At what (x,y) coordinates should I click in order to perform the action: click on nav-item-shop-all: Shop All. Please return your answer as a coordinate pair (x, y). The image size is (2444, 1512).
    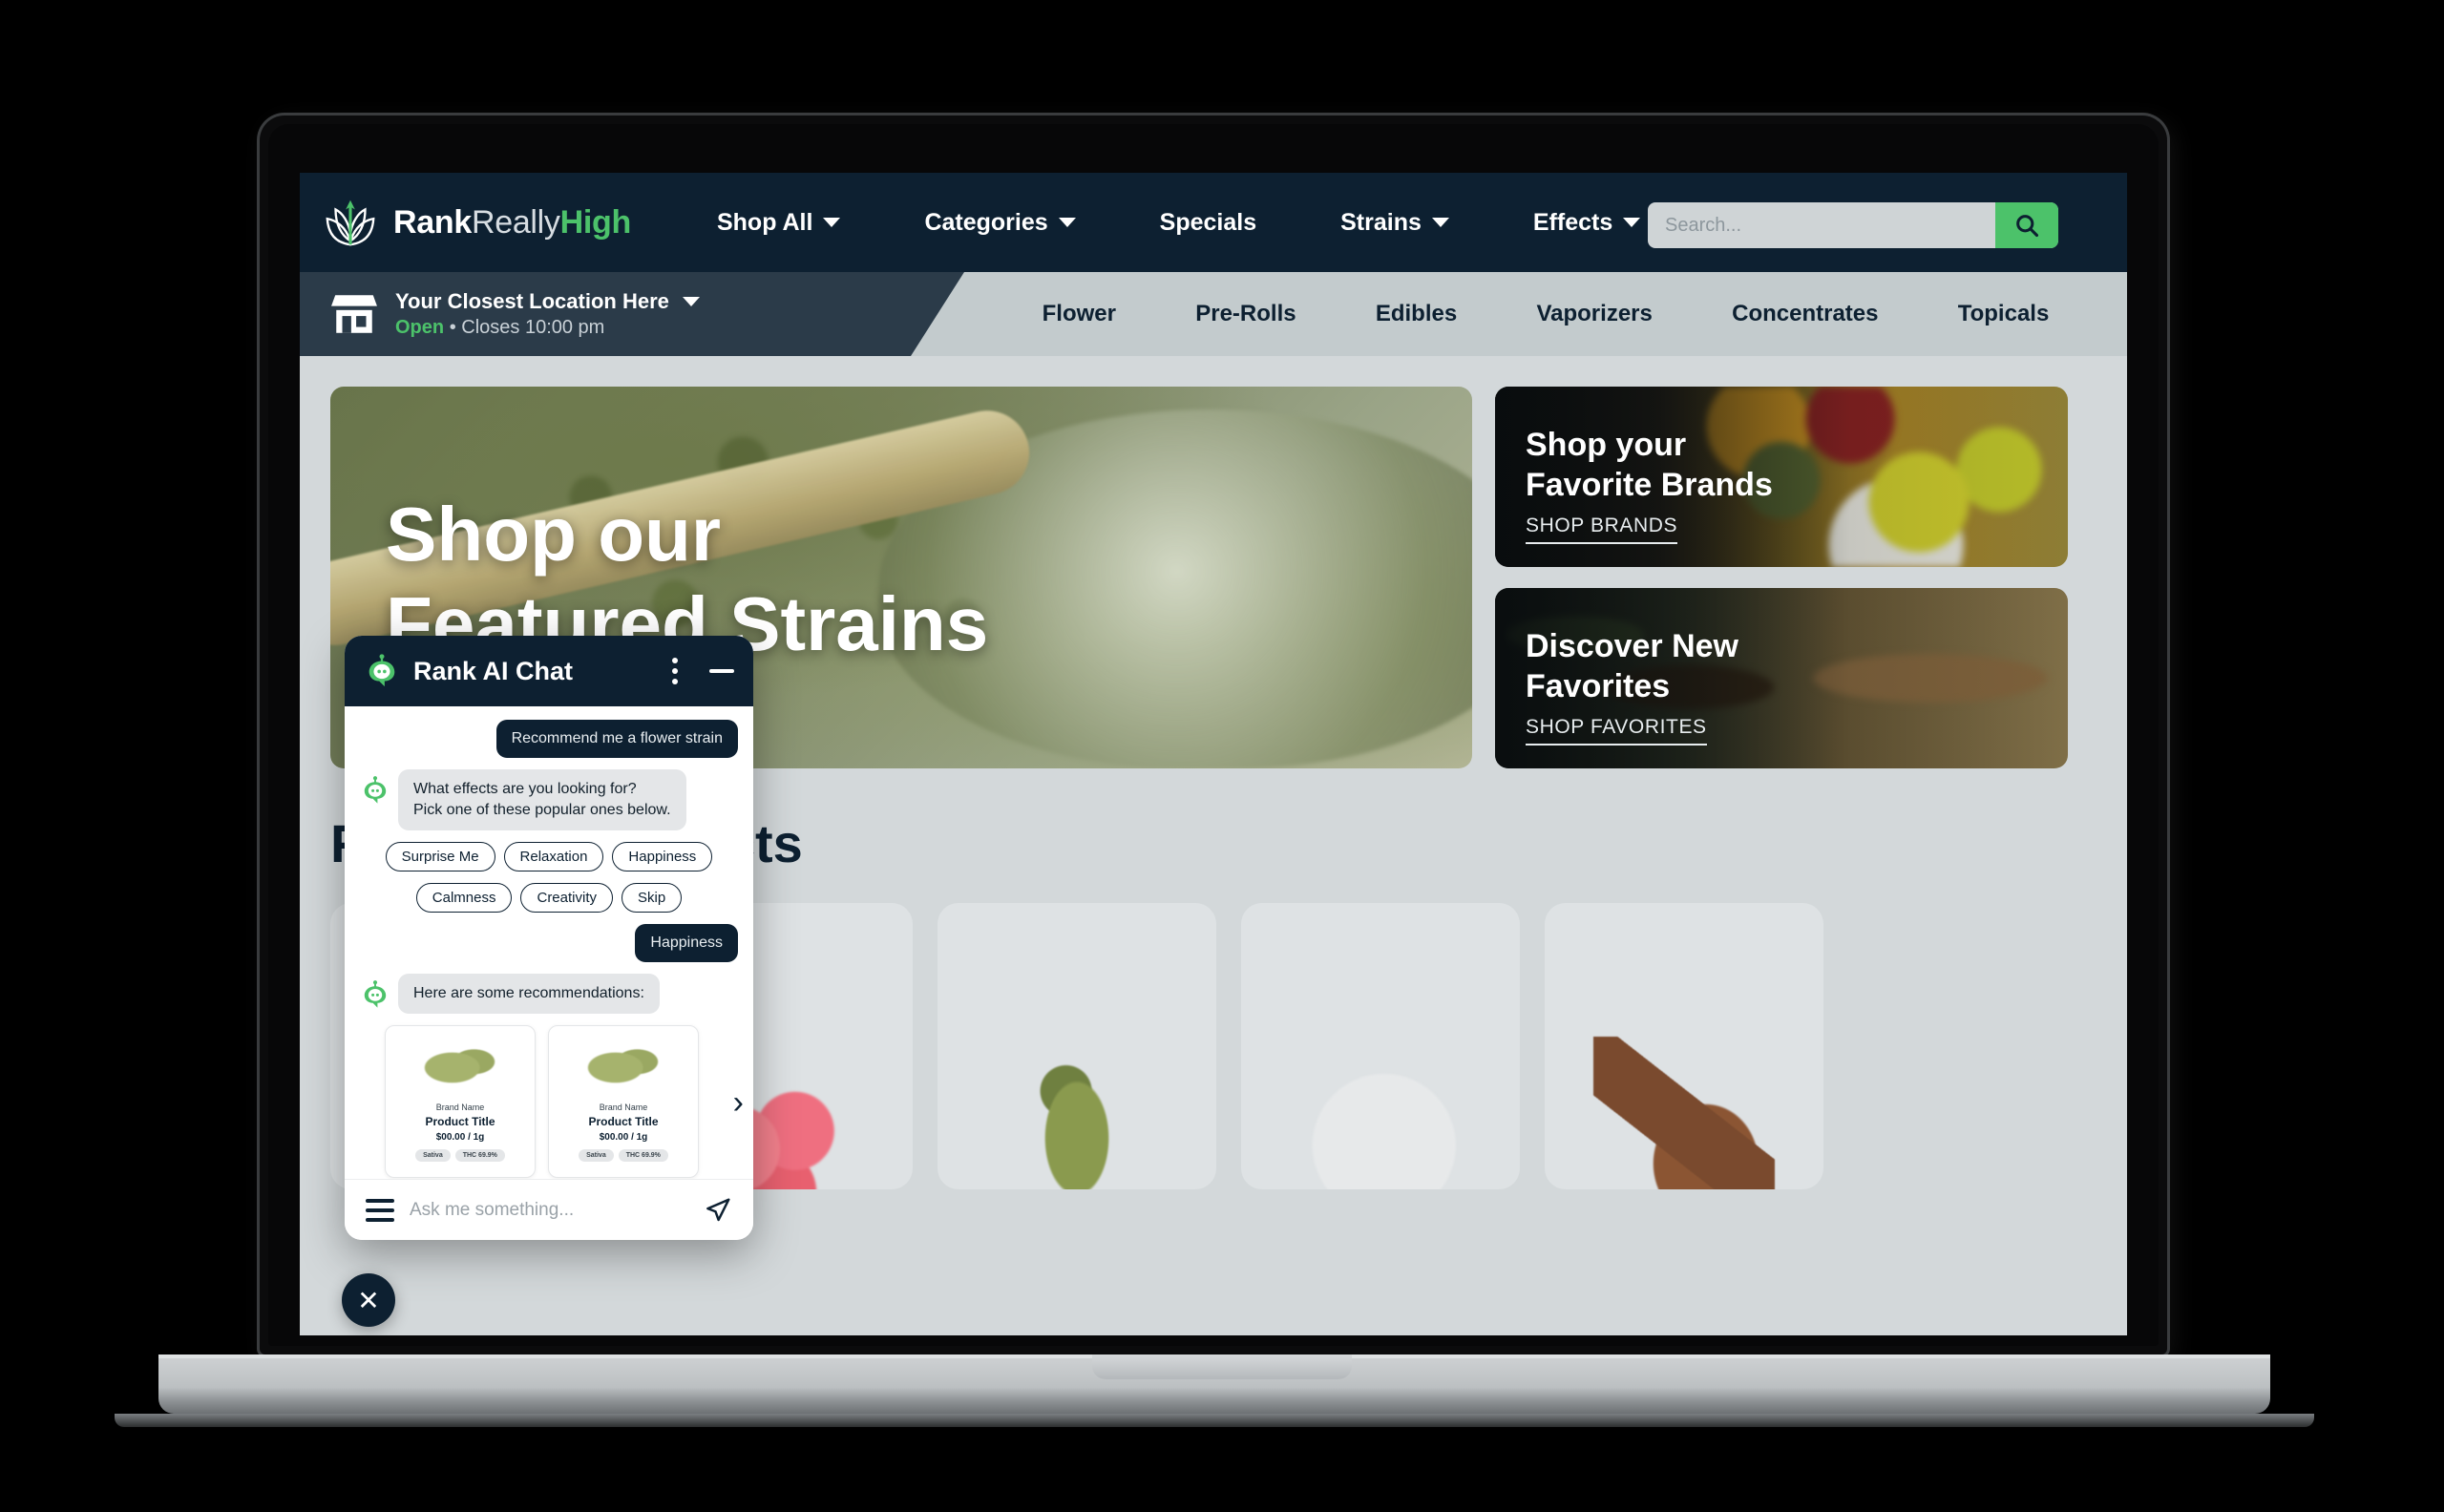
    Looking at the image, I should click on (779, 223).